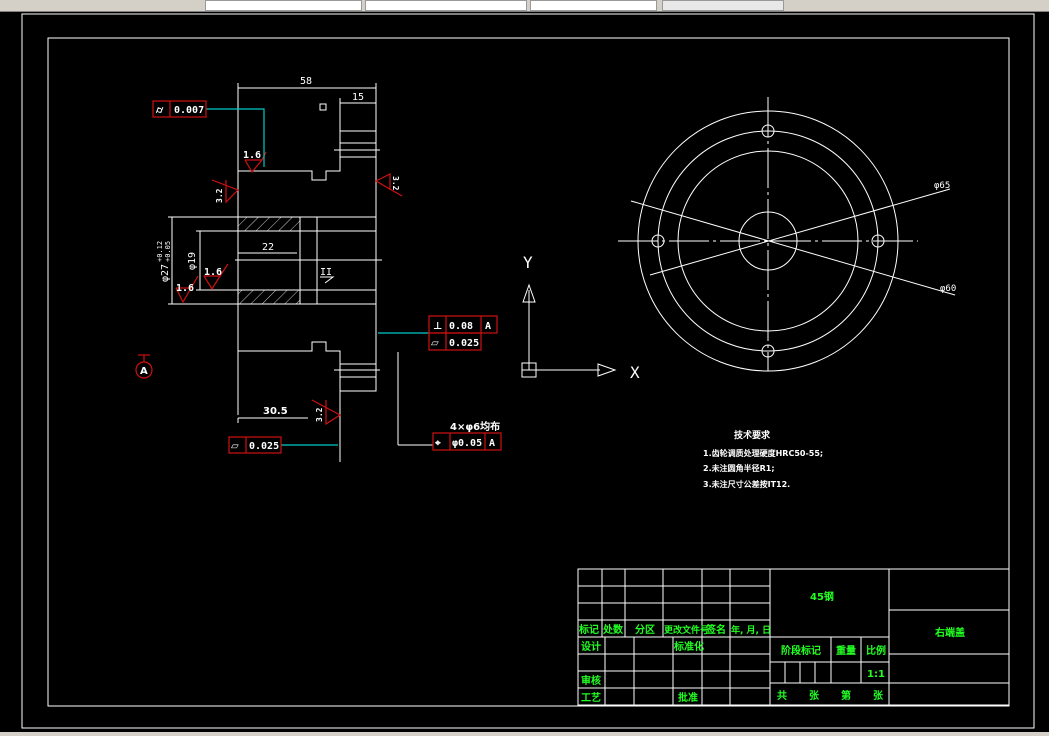  I want to click on svg-text: 设计, so click(591, 646).